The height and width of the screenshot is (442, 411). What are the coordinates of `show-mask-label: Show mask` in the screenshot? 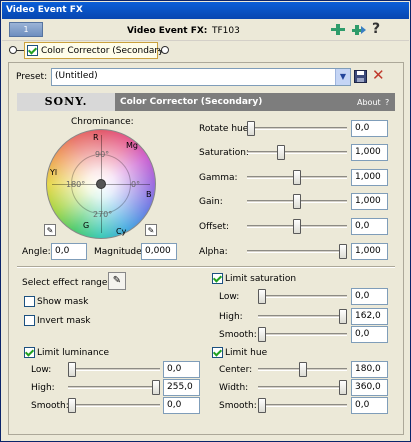 It's located at (63, 302).